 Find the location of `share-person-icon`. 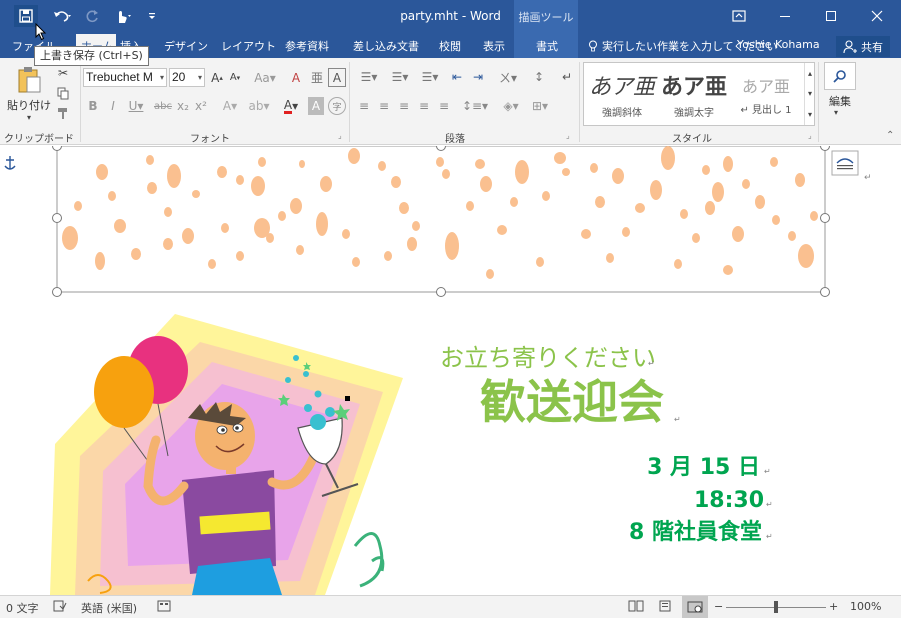

share-person-icon is located at coordinates (850, 46).